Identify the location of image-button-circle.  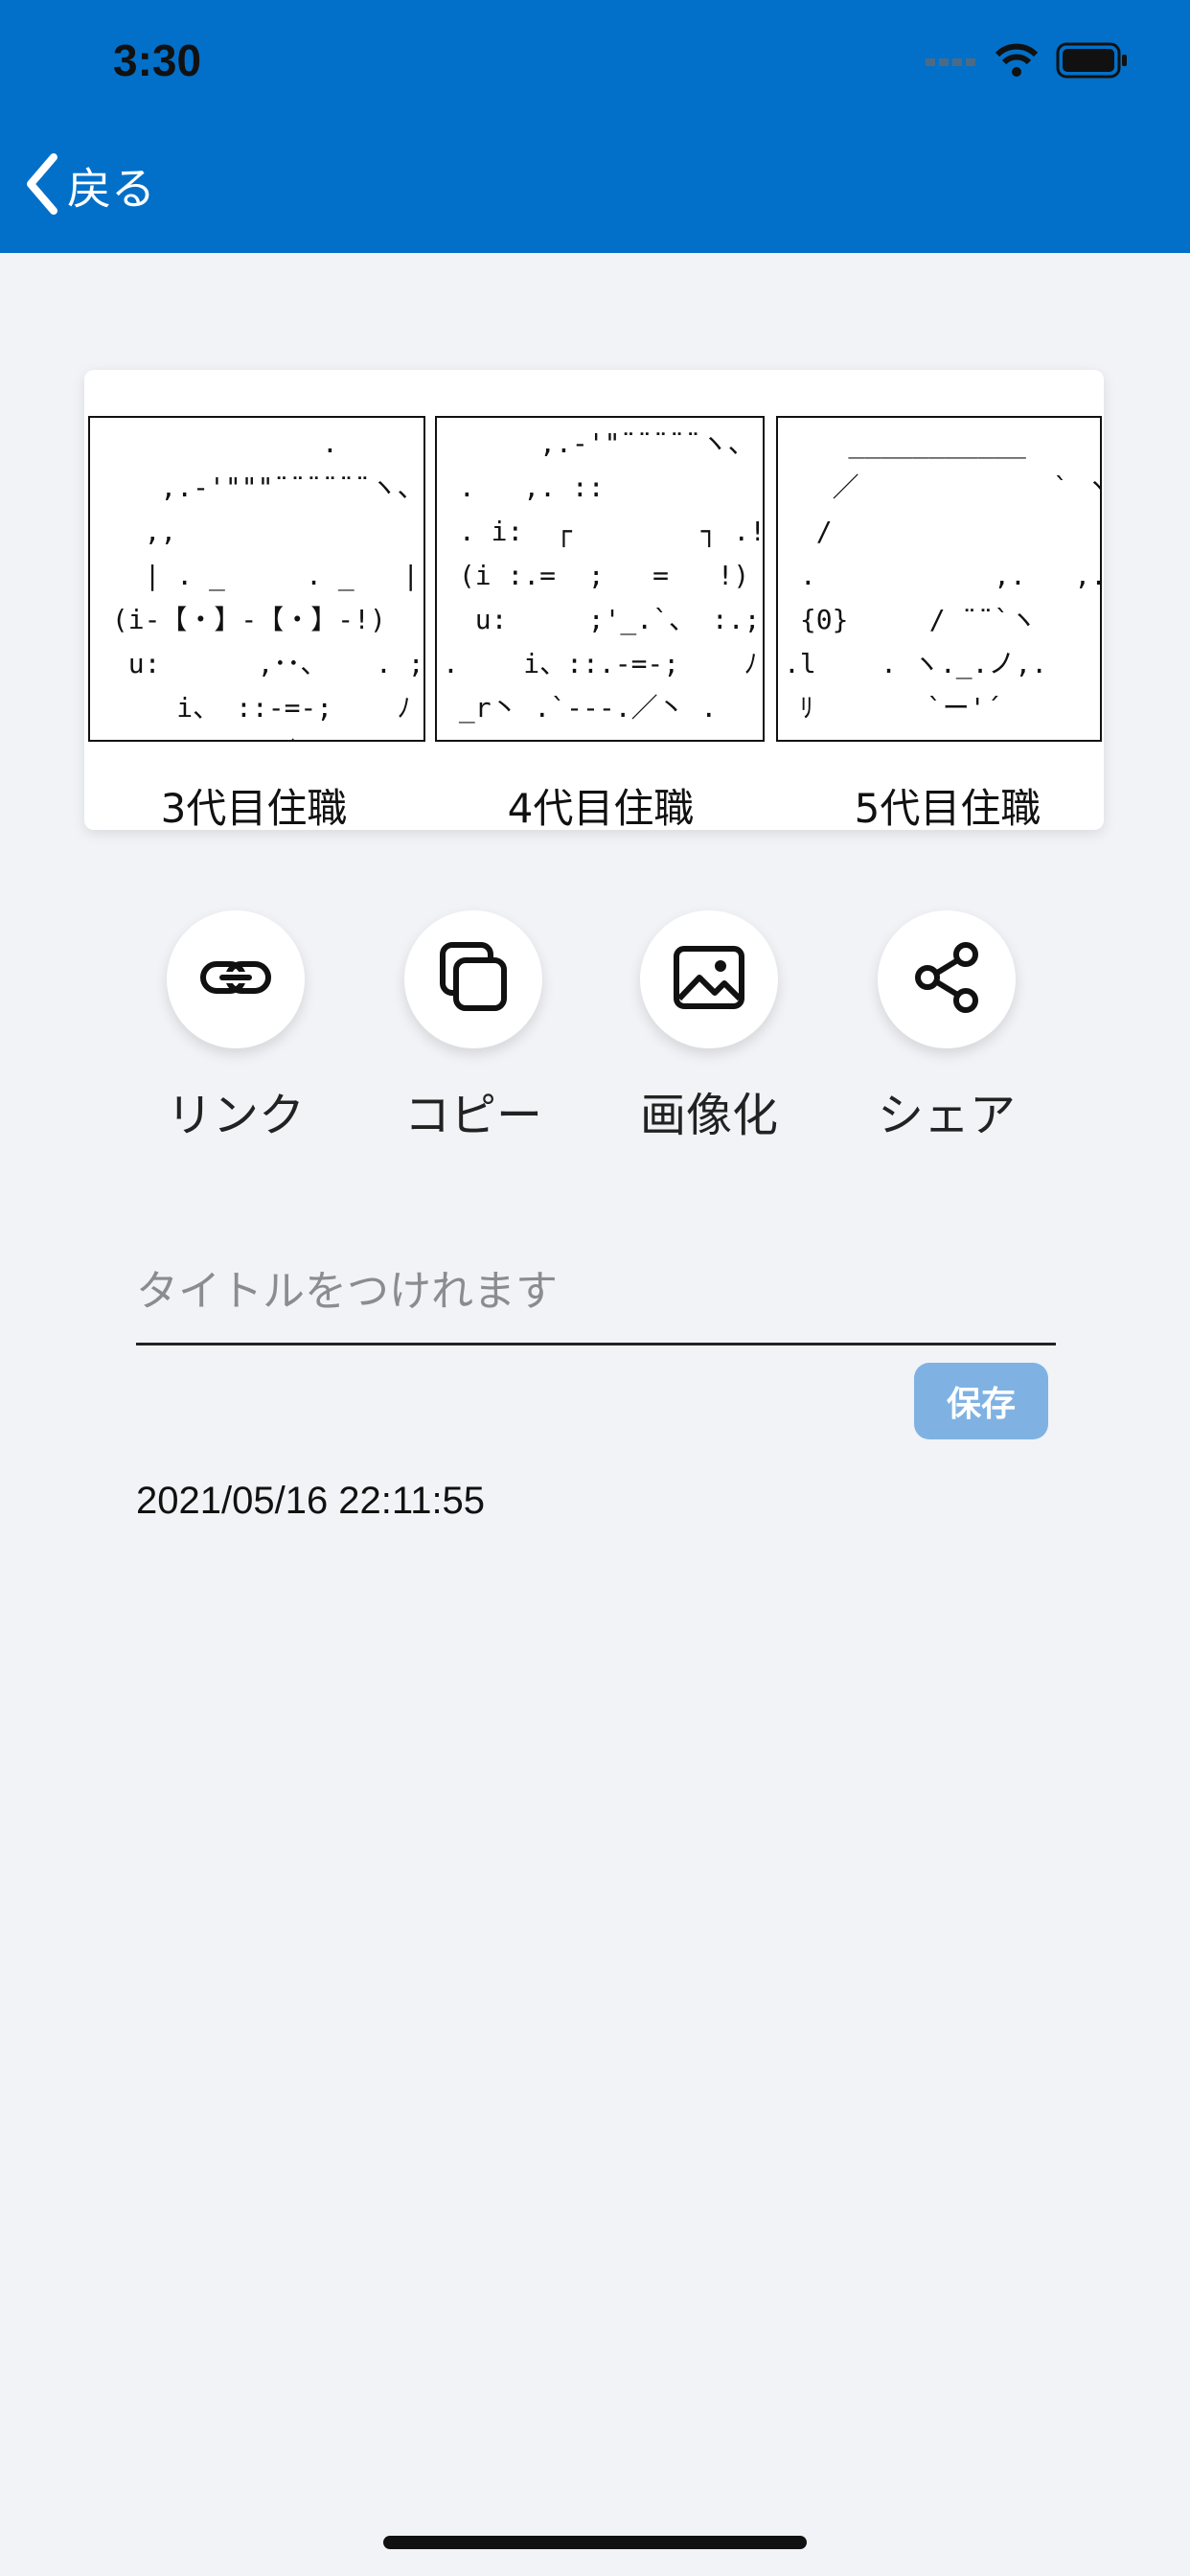
(709, 979).